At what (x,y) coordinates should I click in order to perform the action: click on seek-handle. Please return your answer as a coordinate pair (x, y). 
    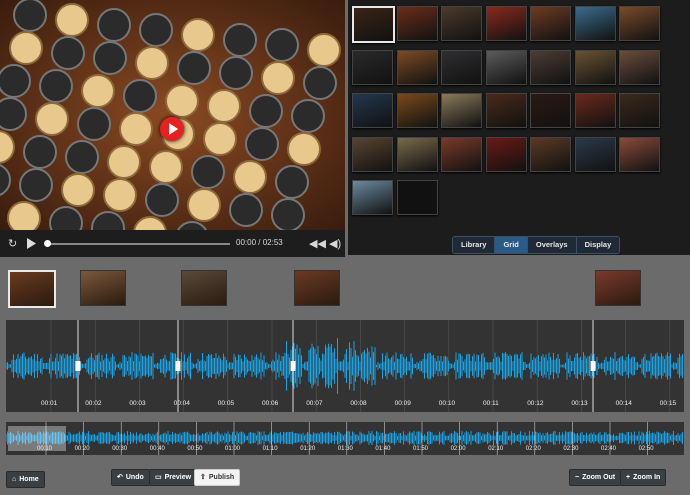
    Looking at the image, I should click on (47, 243).